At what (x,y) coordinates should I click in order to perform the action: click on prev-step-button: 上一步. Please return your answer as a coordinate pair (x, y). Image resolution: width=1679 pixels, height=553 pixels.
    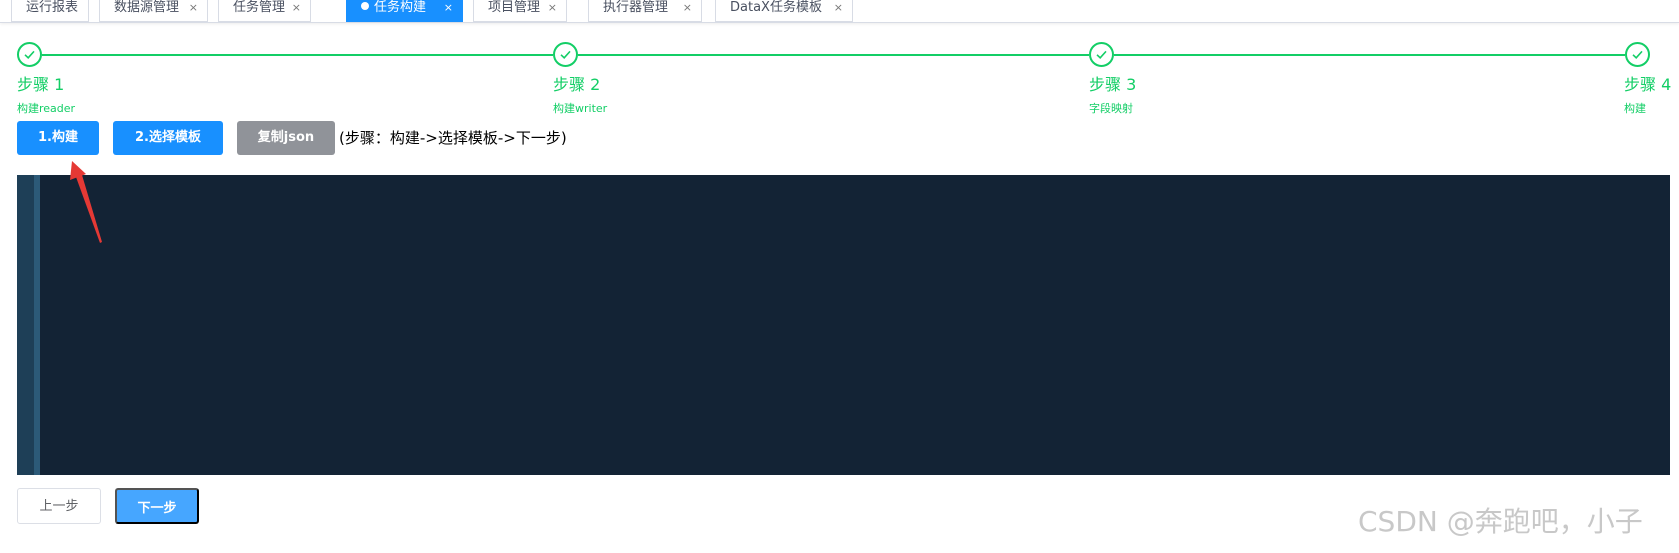
    Looking at the image, I should click on (59, 506).